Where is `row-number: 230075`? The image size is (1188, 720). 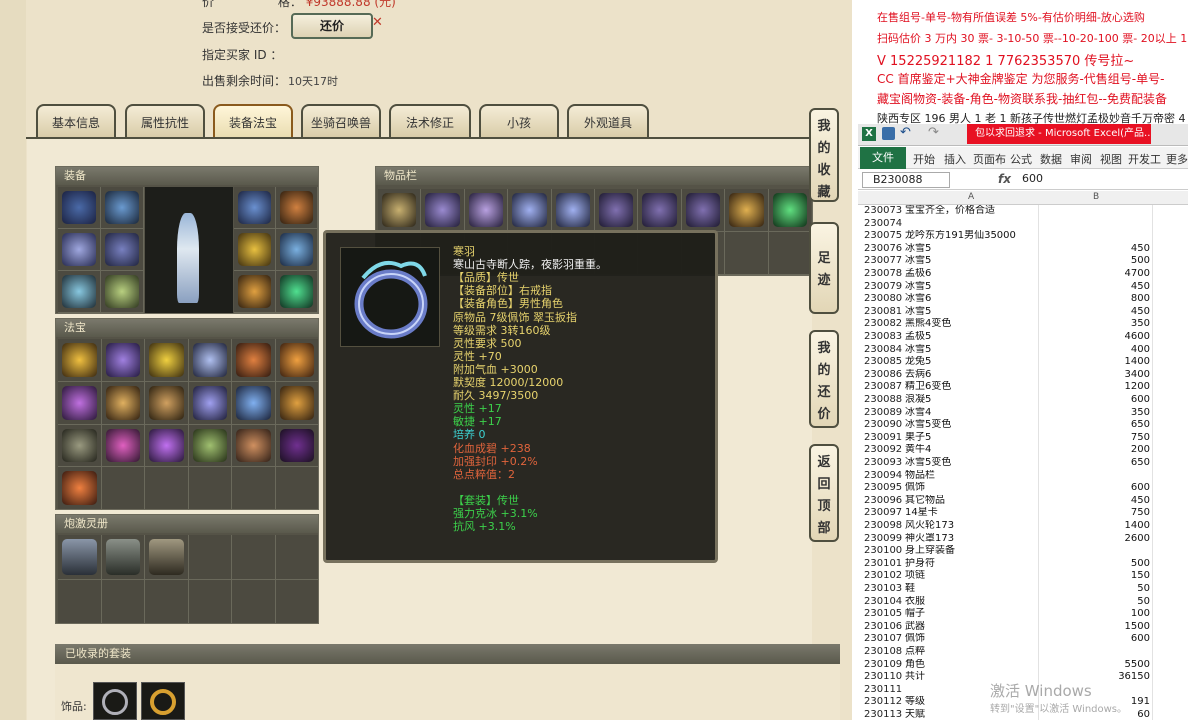 row-number: 230075 is located at coordinates (884, 236).